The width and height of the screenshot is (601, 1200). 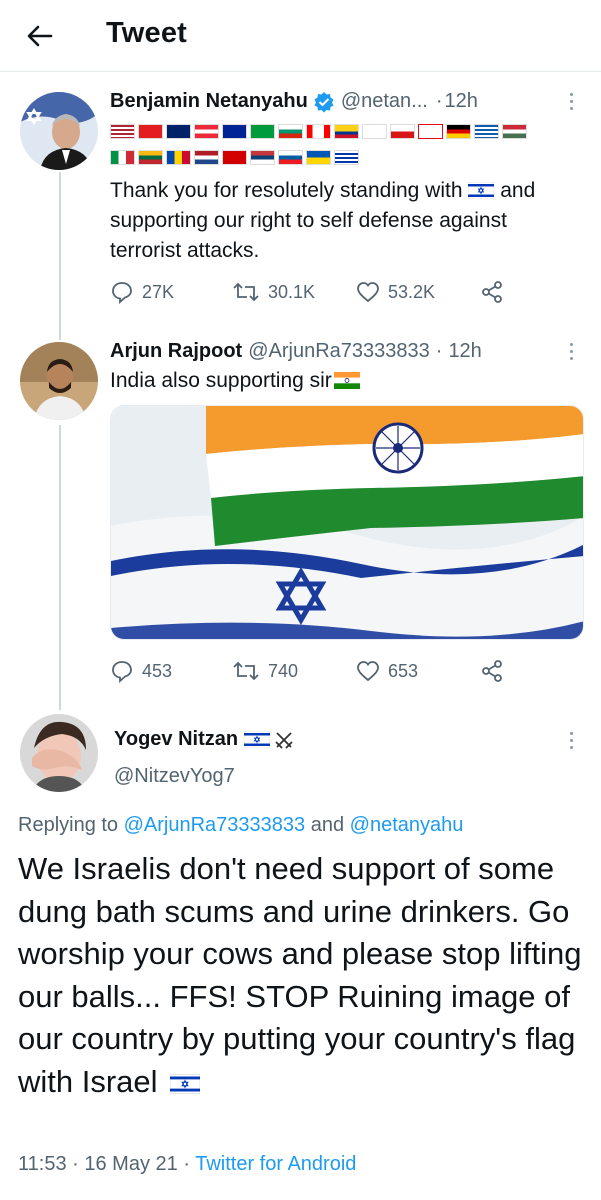 What do you see at coordinates (176, 351) in the screenshot?
I see `display-name: Arjun Rajpoot` at bounding box center [176, 351].